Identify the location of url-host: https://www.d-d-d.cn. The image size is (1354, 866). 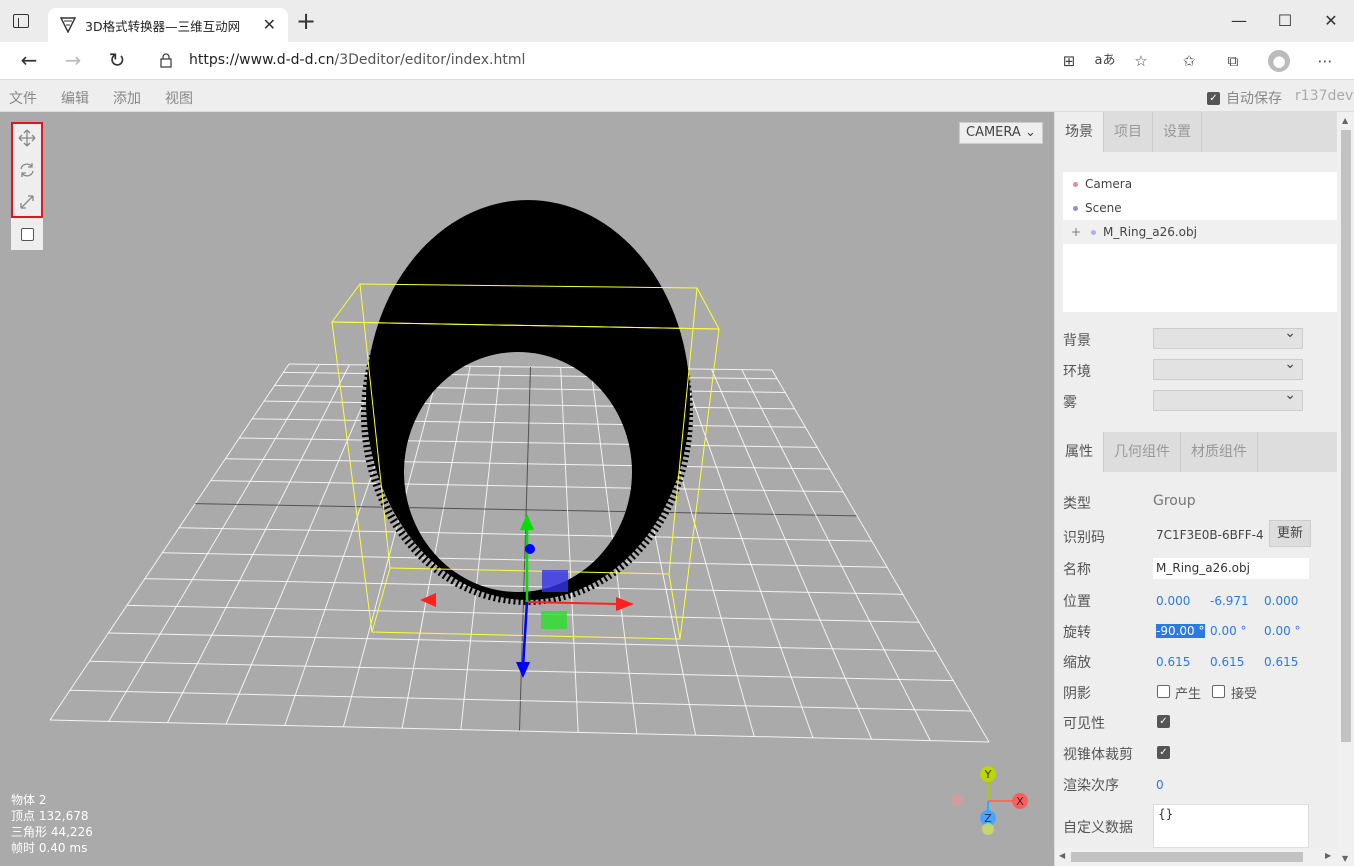
(262, 60).